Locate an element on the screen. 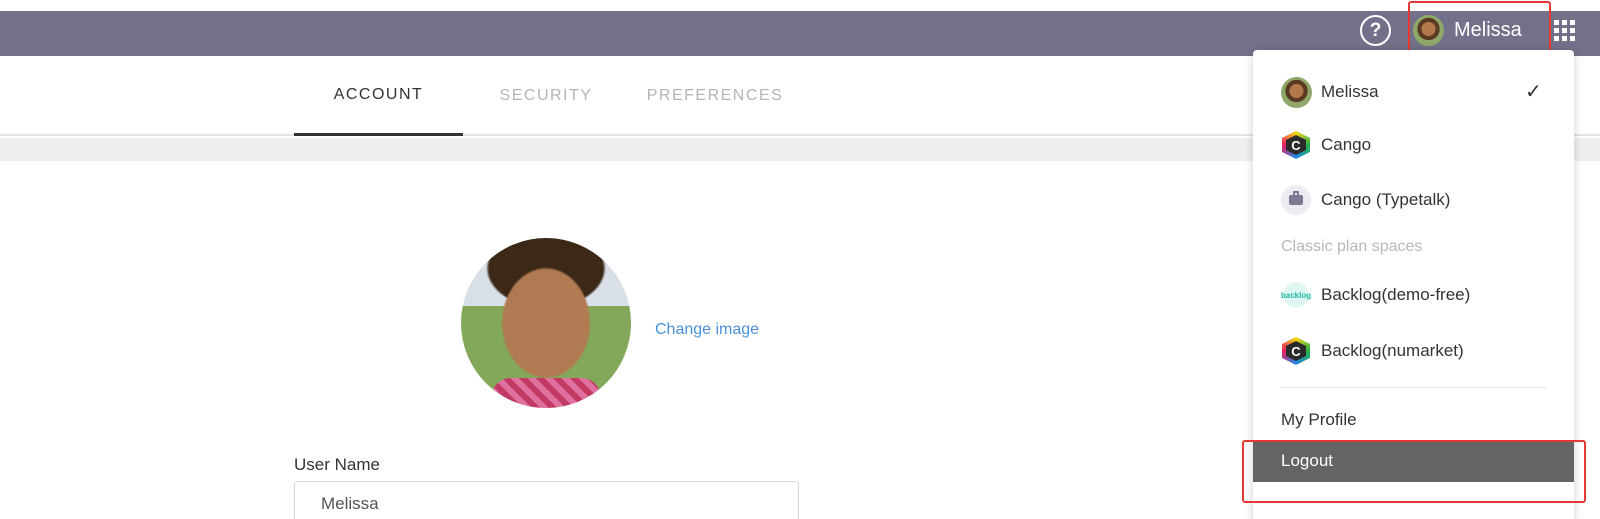 This screenshot has height=519, width=1600. help-button: ? is located at coordinates (1375, 30).